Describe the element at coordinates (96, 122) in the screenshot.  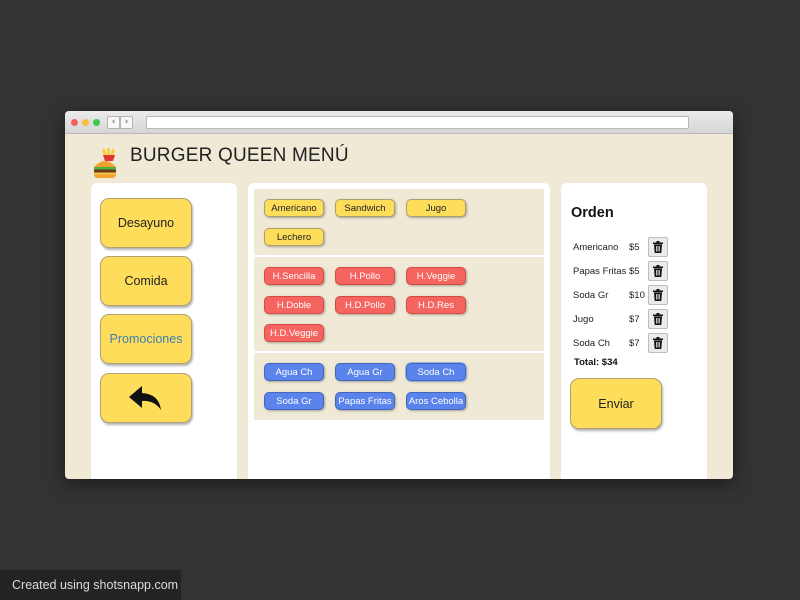
I see `maximize-window-button` at that location.